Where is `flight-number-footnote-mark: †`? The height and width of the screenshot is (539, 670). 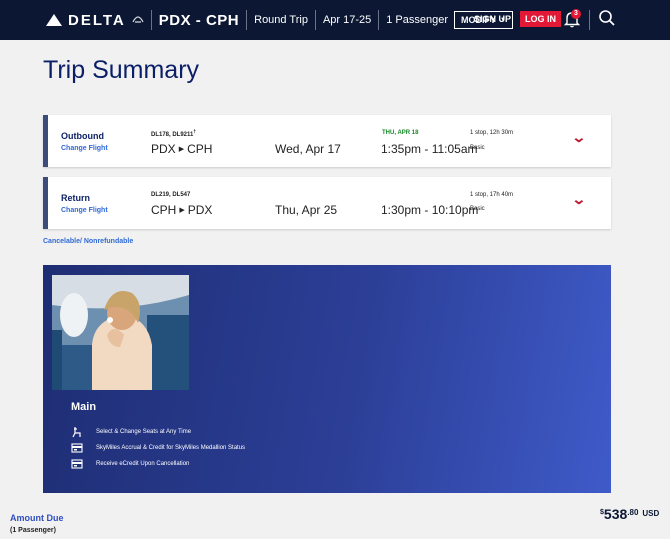
flight-number-footnote-mark: † is located at coordinates (195, 132).